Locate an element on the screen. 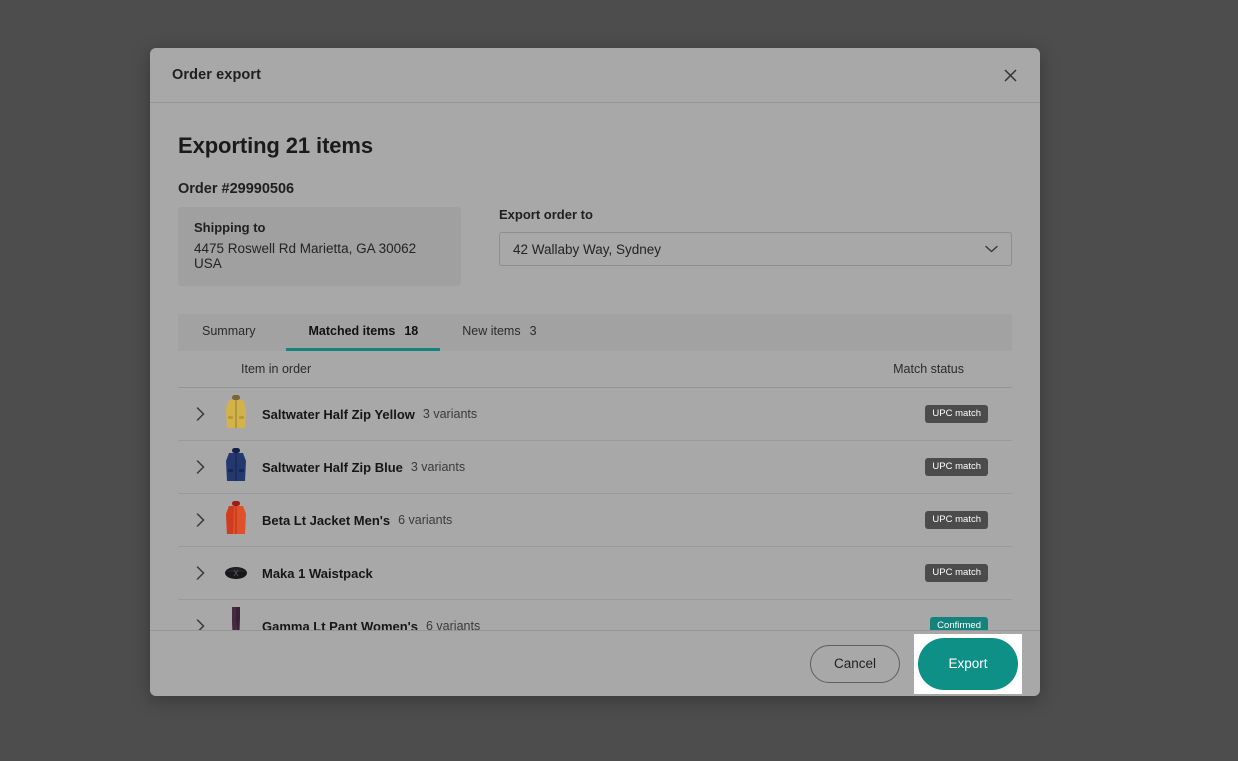 The height and width of the screenshot is (761, 1238). red-jacket-thumbnail is located at coordinates (236, 520).